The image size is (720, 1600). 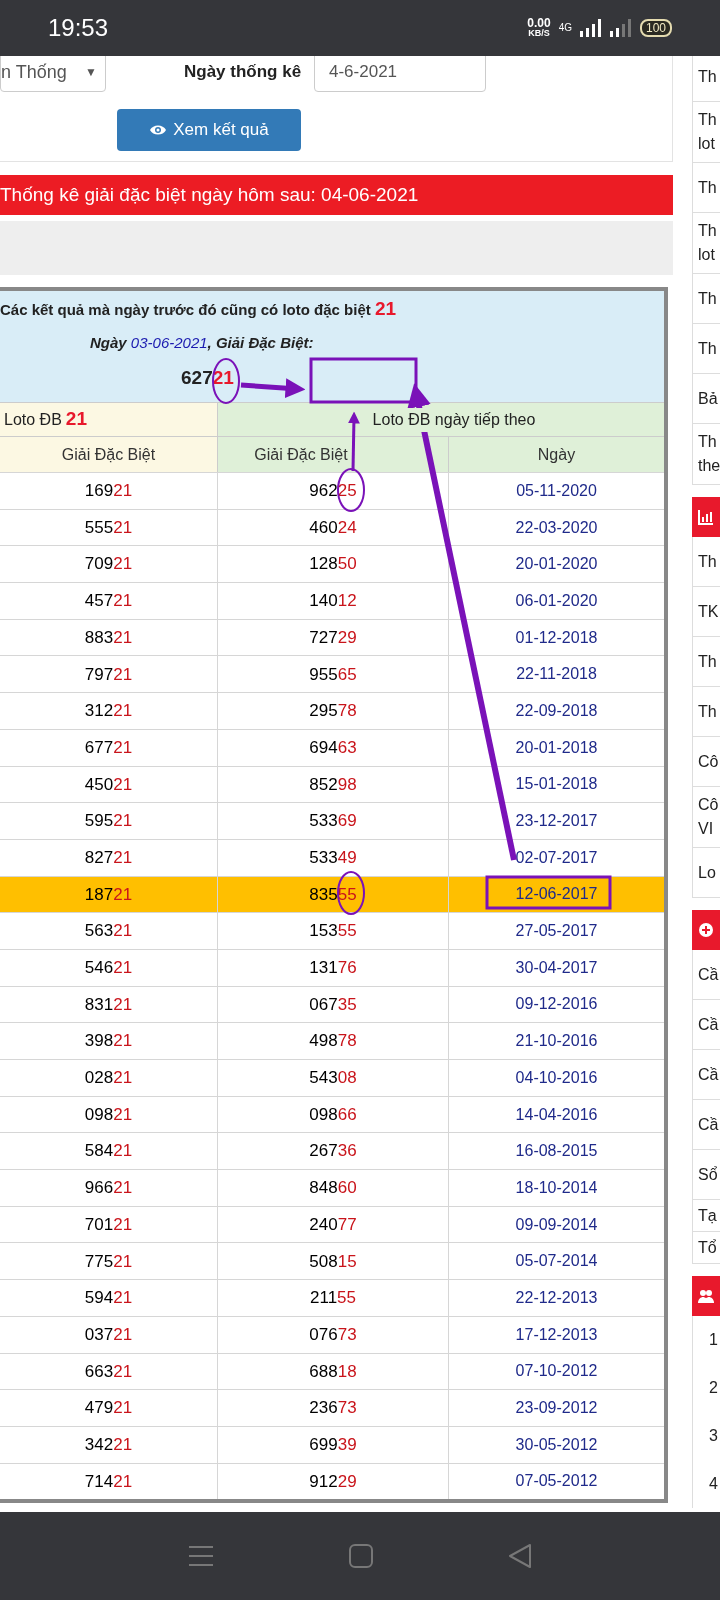 I want to click on table-cell-text: 02821, so click(x=108, y=1078).